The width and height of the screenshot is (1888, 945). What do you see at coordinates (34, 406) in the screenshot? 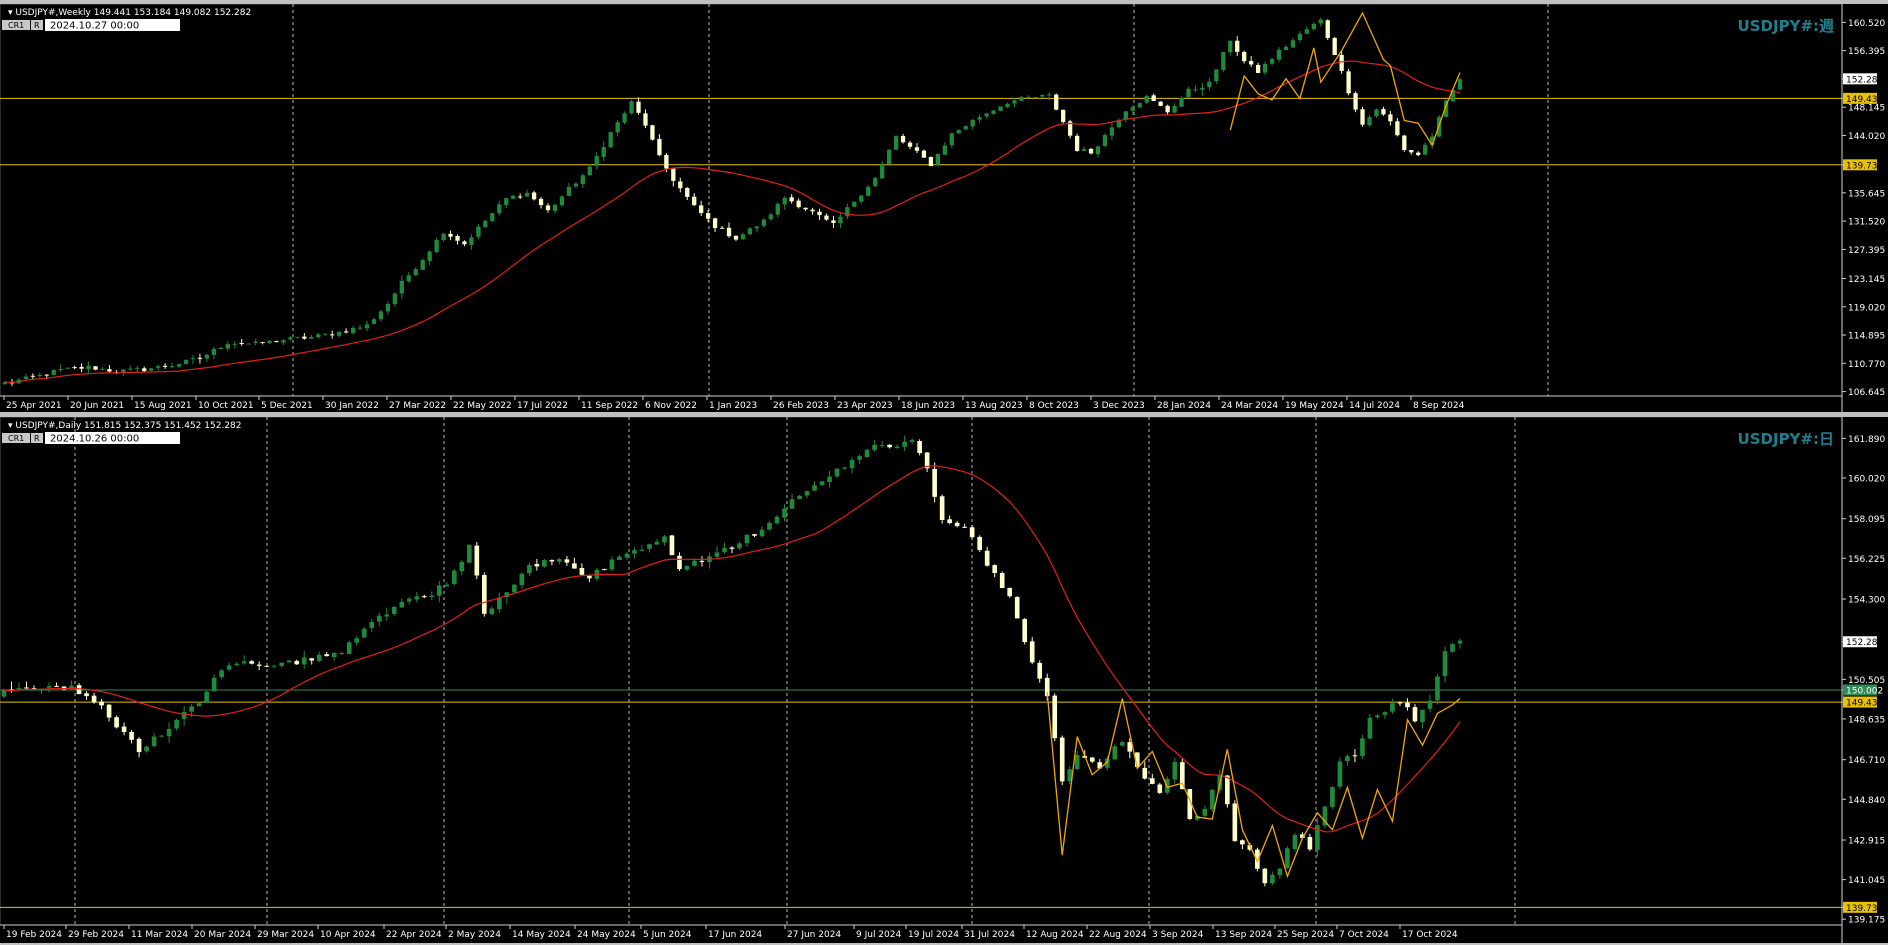
I see `x-tick-label: 25 Apr 2021` at bounding box center [34, 406].